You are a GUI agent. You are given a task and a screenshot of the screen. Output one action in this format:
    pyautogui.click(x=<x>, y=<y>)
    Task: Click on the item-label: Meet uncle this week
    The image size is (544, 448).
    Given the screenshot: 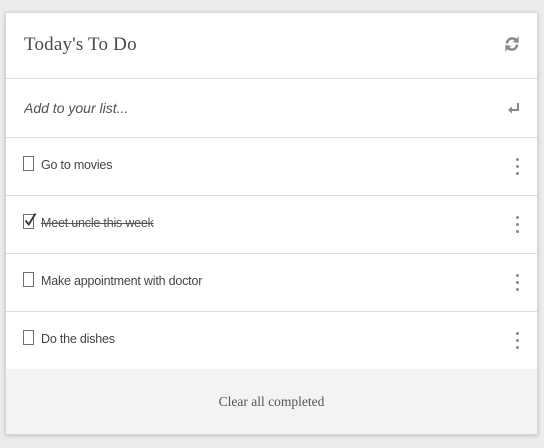 What is the action you would take?
    pyautogui.click(x=97, y=223)
    